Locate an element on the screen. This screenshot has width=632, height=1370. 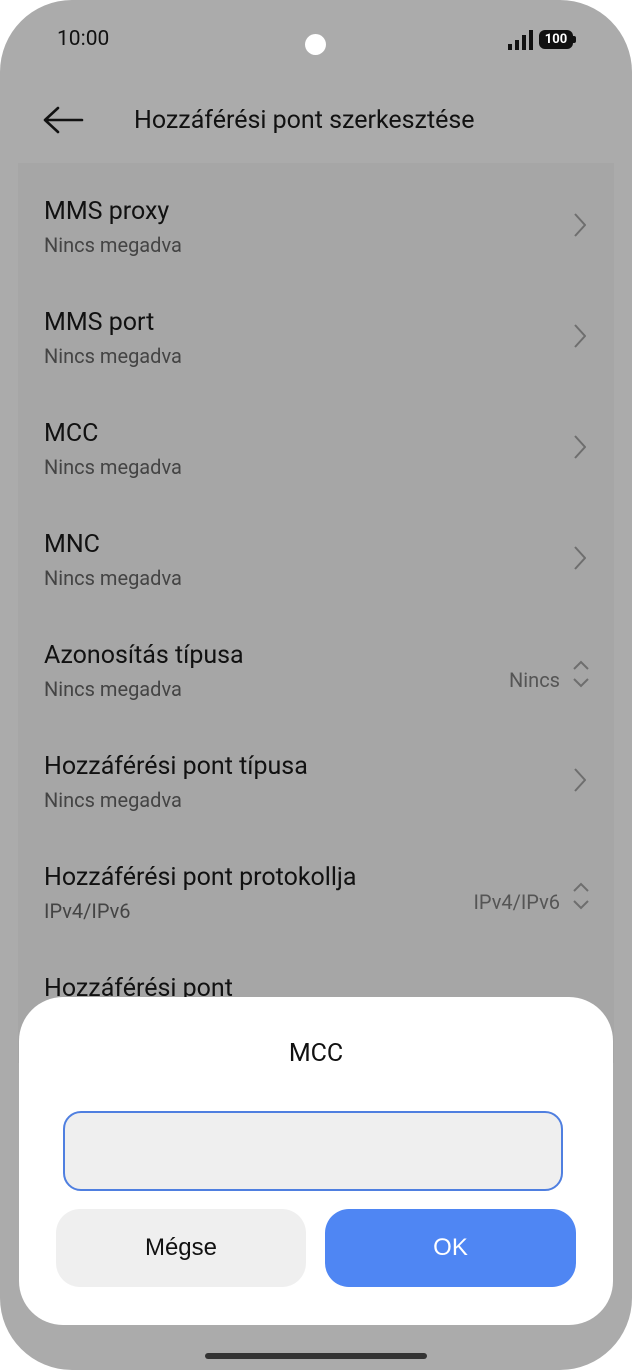
setting-subtitle: IPv4/IPv6 is located at coordinates (87, 911).